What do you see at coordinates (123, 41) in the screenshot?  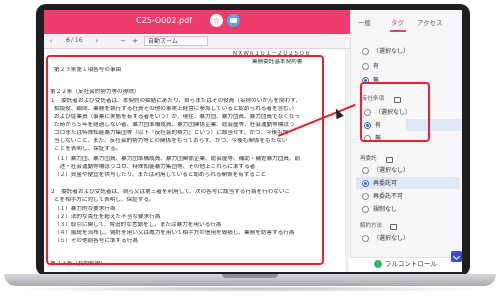 I see `zoom-out-button: −` at bounding box center [123, 41].